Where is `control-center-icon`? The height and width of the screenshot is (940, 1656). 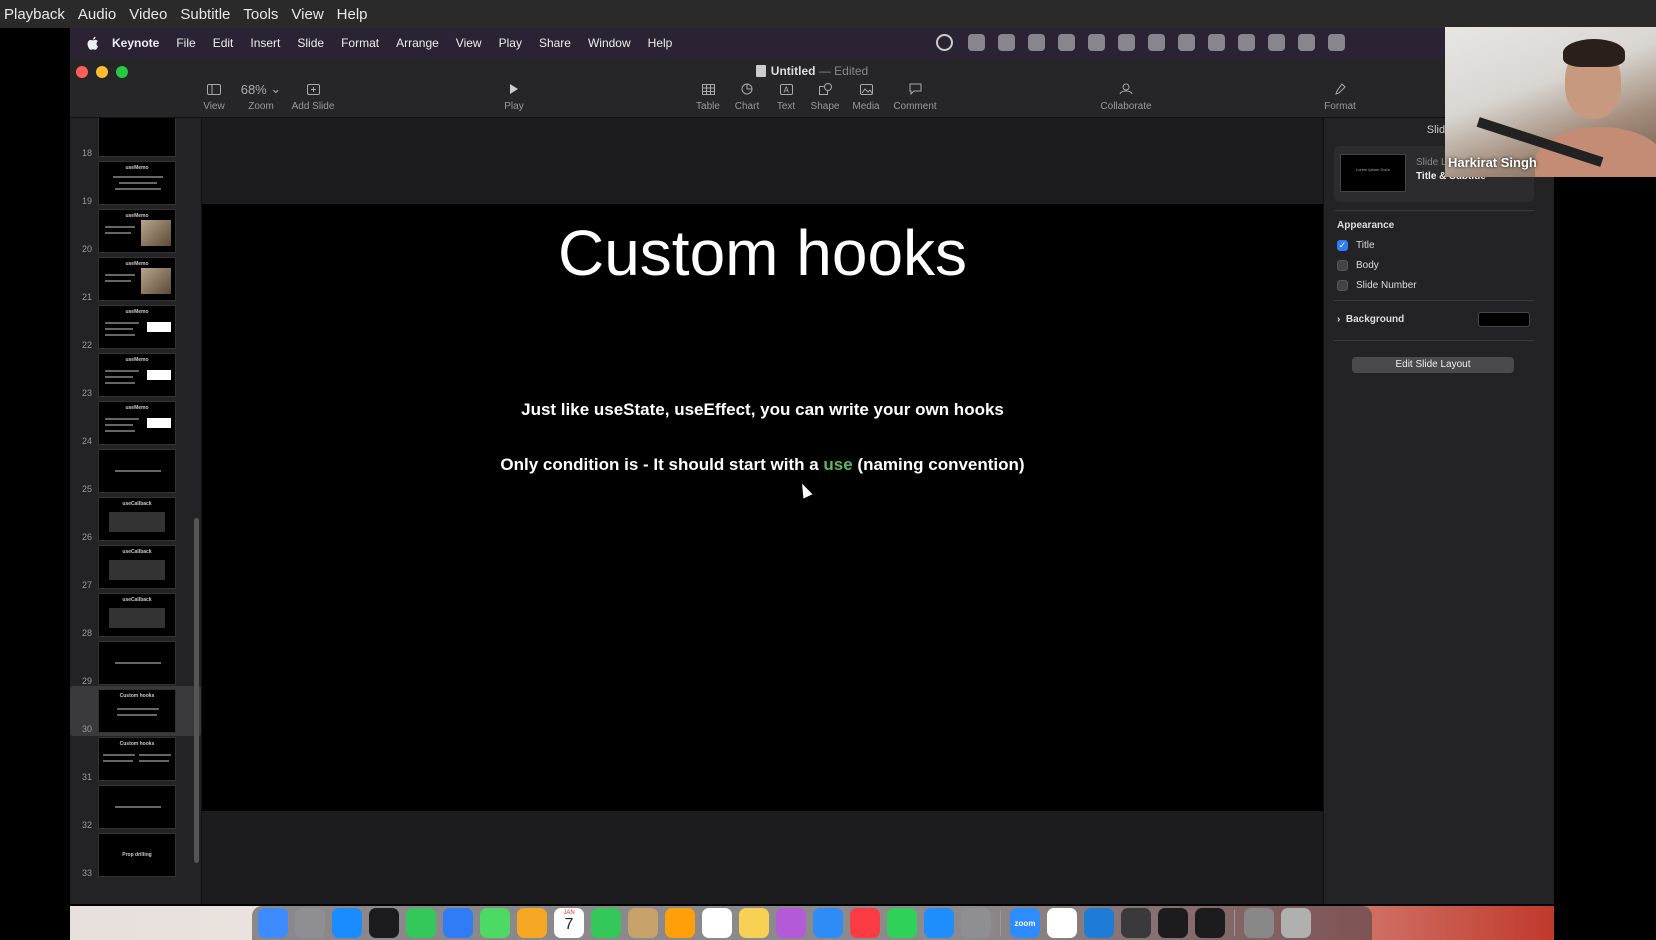 control-center-icon is located at coordinates (944, 42).